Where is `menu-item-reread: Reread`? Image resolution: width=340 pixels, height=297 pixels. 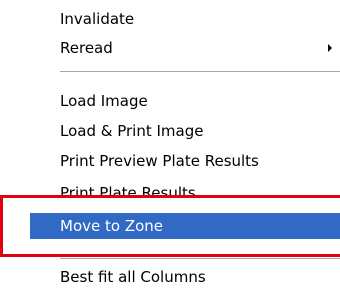
menu-item-reread: Reread is located at coordinates (185, 48).